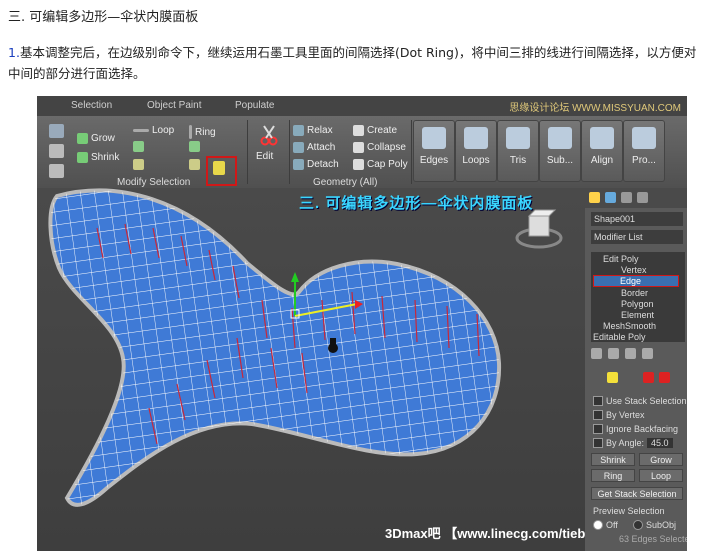 The image size is (705, 551). Describe the element at coordinates (605, 525) in the screenshot. I see `preview-off-radio: Off` at that location.